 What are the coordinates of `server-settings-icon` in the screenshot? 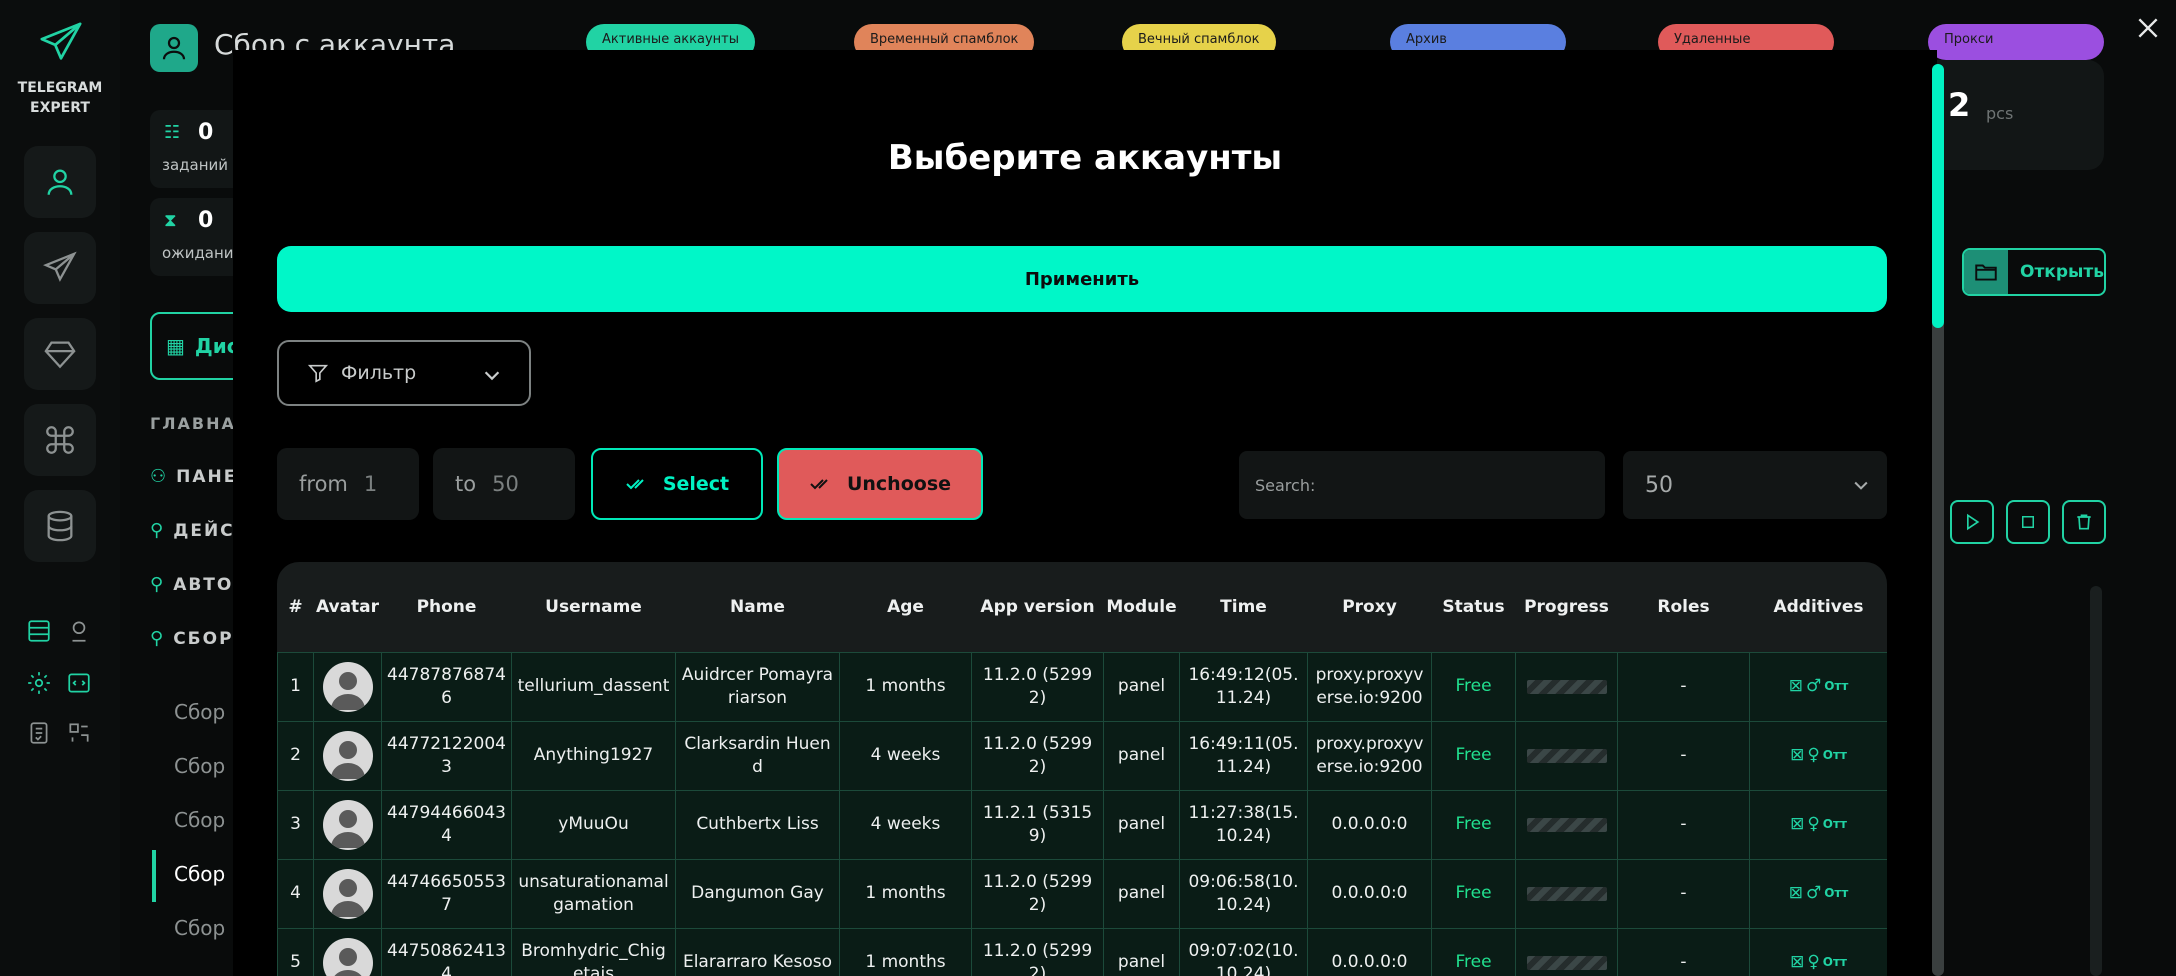 It's located at (39, 631).